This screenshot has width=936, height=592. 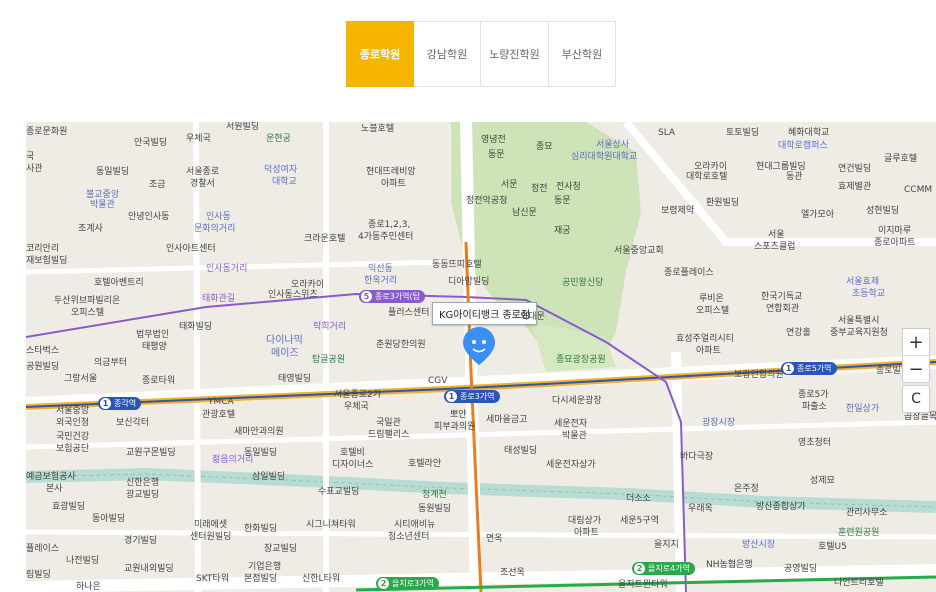 I want to click on map-label: 성현빌딩, so click(x=883, y=211).